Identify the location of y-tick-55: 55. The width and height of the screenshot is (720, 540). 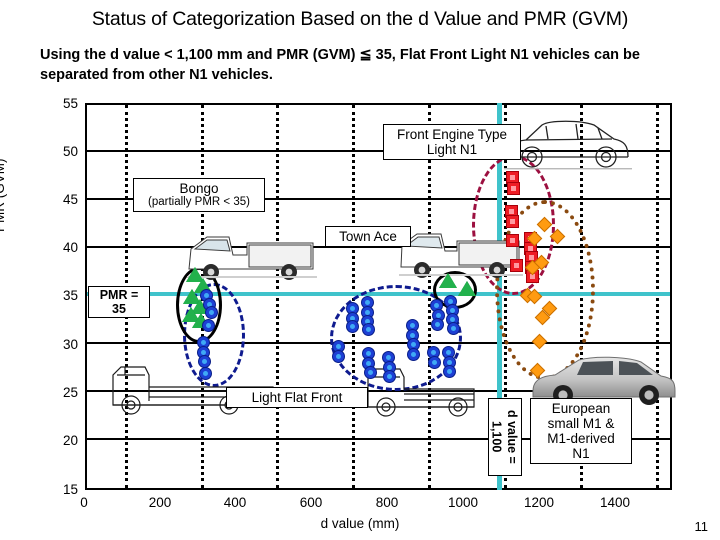
(70, 103).